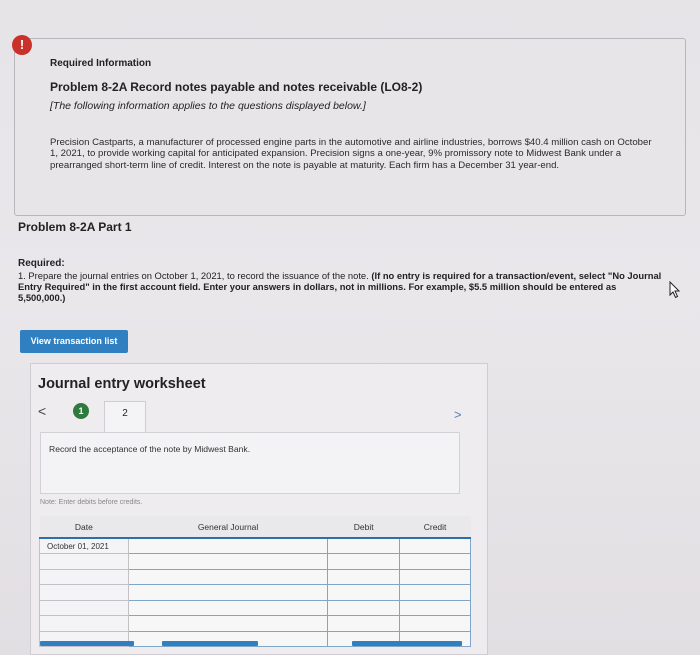  What do you see at coordinates (41, 263) in the screenshot?
I see `required-label: Required:` at bounding box center [41, 263].